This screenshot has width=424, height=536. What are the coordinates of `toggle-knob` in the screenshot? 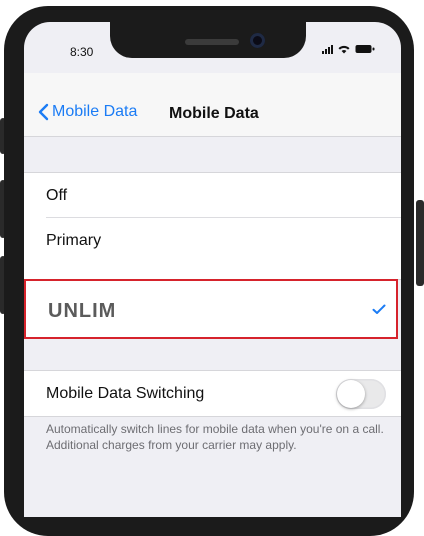 It's located at (351, 394).